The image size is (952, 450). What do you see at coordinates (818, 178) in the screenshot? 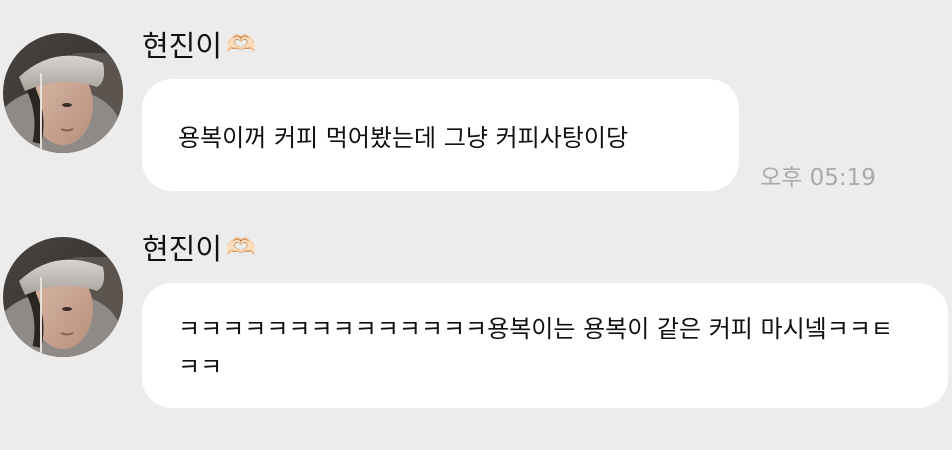
I see `message-timestamp: 오후 05:19` at bounding box center [818, 178].